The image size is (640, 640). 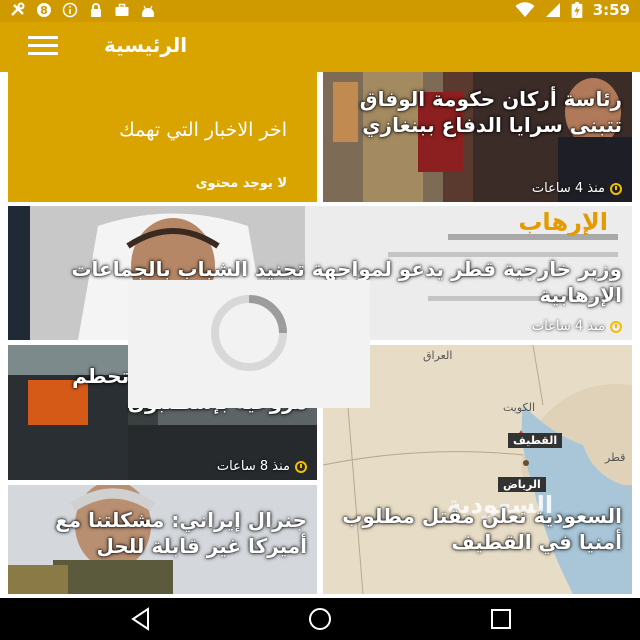 What do you see at coordinates (535, 440) in the screenshot?
I see `map-label-qatif: القطيف` at bounding box center [535, 440].